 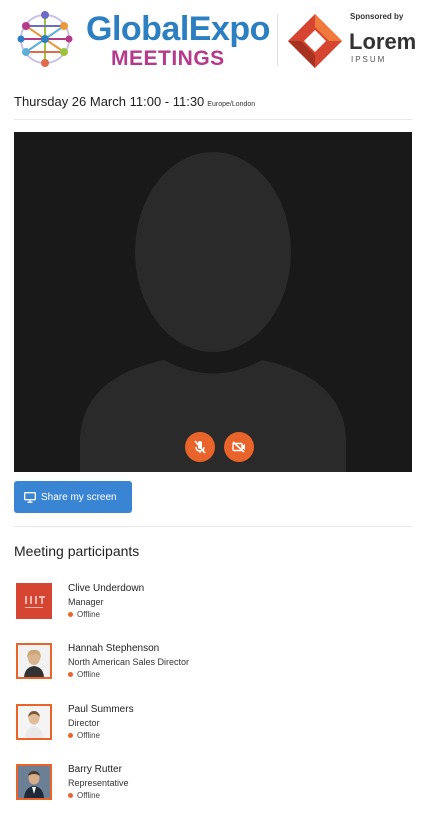 I want to click on brand-subtitle: MEETINGS, so click(x=168, y=58).